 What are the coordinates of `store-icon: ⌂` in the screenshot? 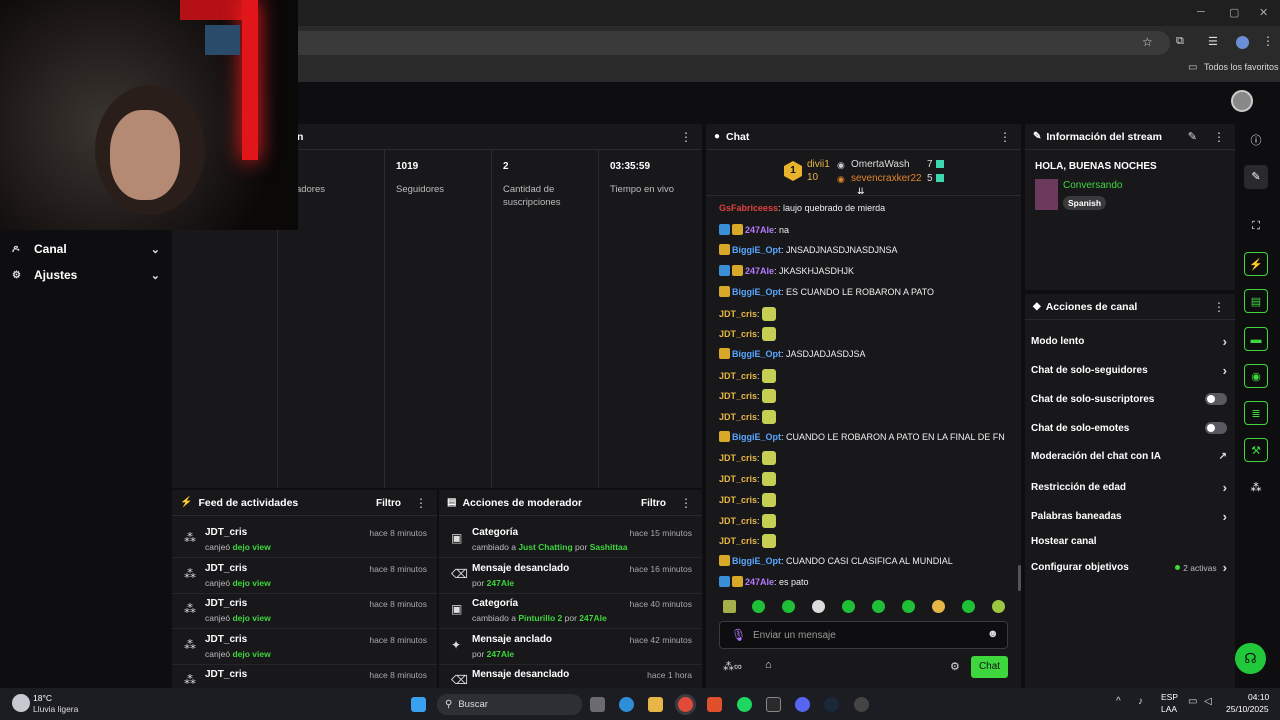 It's located at (768, 665).